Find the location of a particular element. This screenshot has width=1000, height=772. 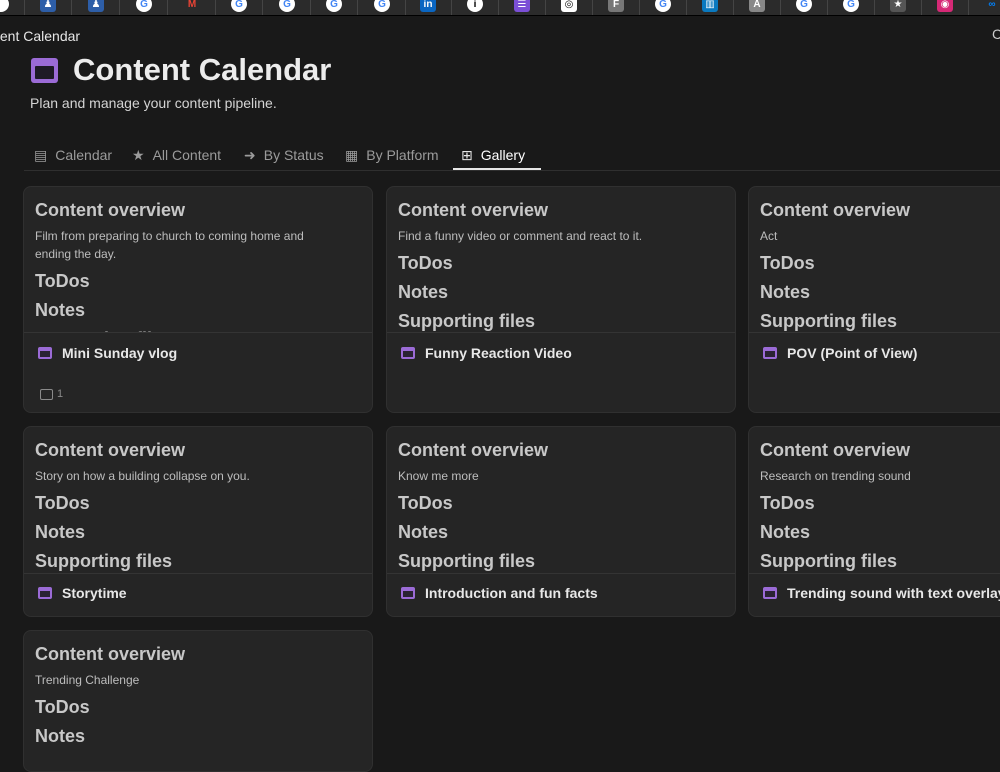

card-title-text: Introduction and fun facts is located at coordinates (511, 593).